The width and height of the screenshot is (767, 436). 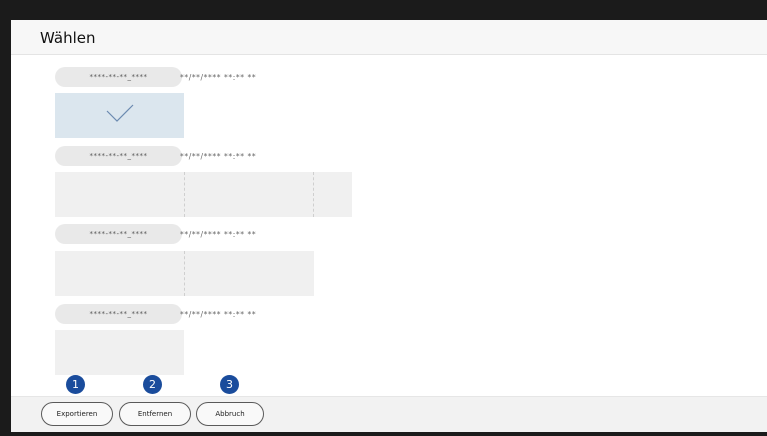 I want to click on export-button: Exportieren, so click(x=77, y=414).